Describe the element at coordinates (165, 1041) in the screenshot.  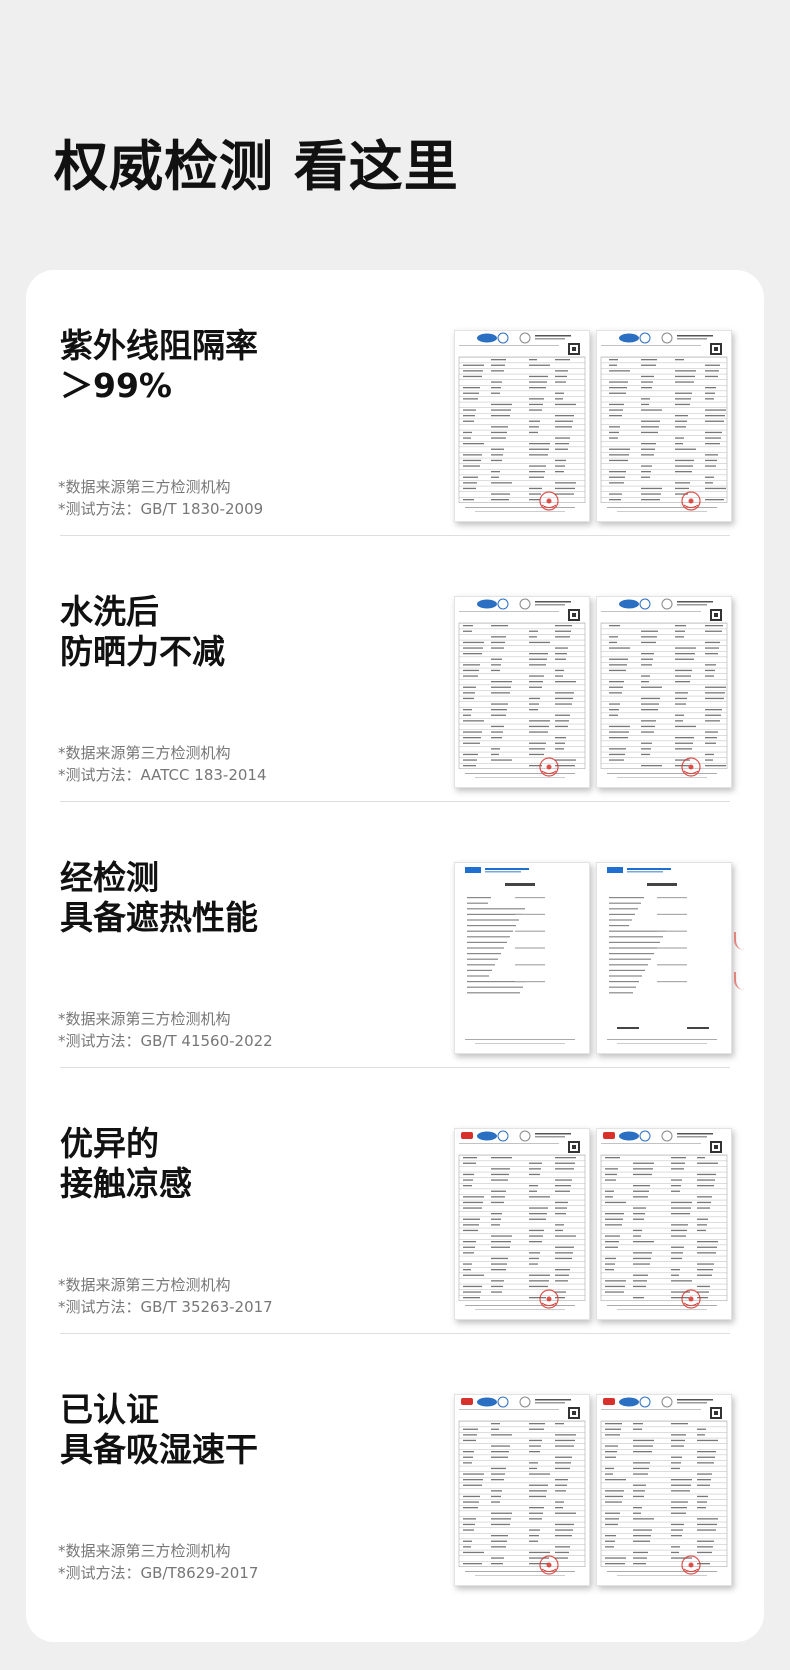
I see `test-method-note: *测试方法：GB/T 41560-2022` at that location.